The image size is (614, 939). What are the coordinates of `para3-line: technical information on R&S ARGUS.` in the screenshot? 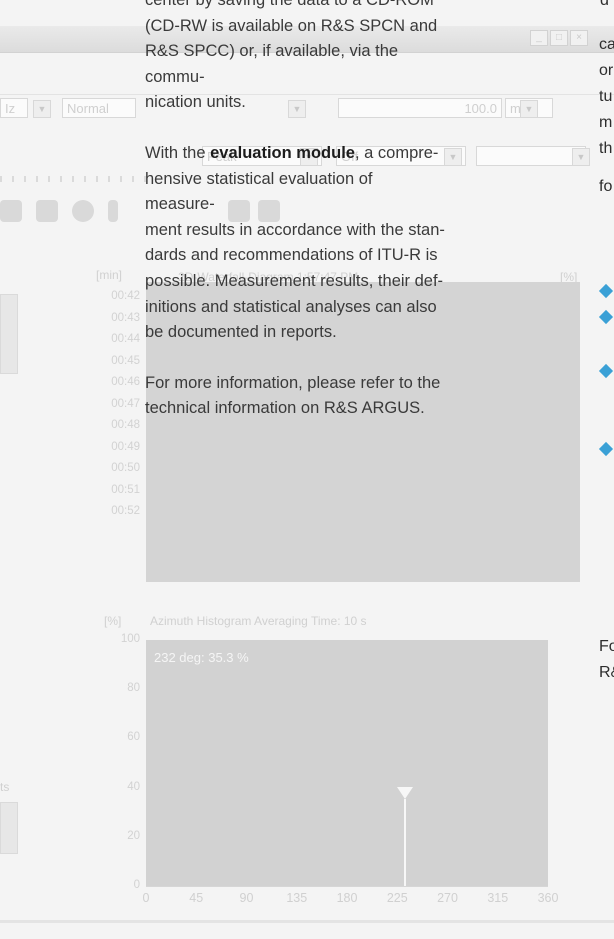 It's located at (285, 408).